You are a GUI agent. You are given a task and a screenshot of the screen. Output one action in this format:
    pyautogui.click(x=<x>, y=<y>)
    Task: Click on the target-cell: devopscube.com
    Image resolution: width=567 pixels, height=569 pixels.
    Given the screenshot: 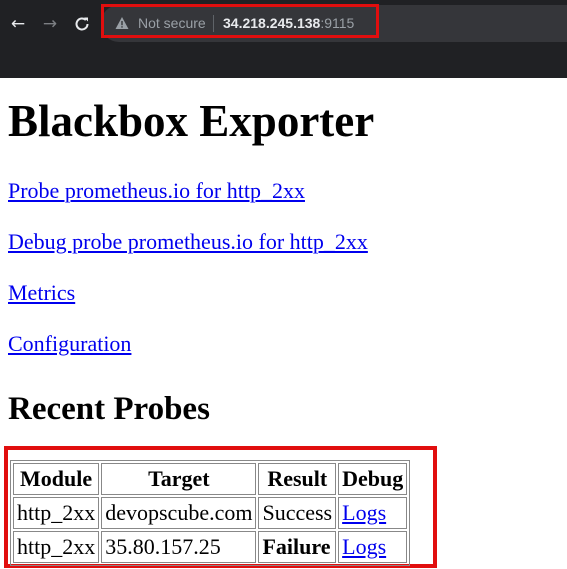 What is the action you would take?
    pyautogui.click(x=179, y=513)
    